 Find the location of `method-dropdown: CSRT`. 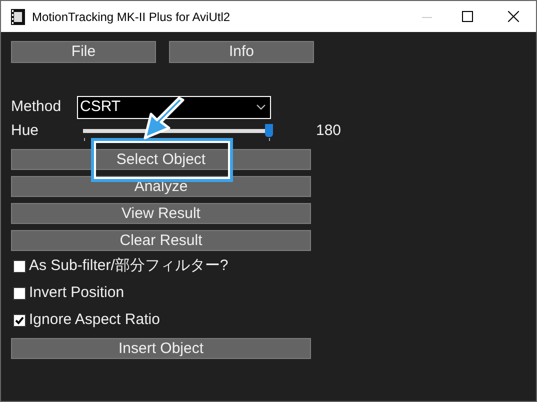

method-dropdown: CSRT is located at coordinates (174, 107).